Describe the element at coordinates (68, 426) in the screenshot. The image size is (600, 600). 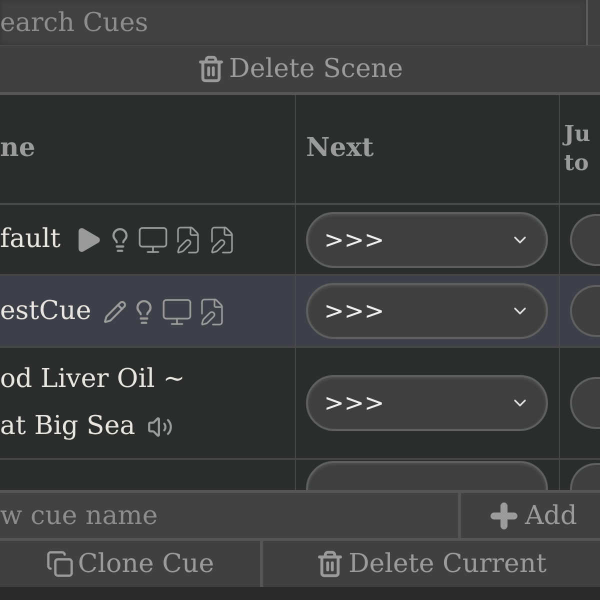
I see `cue-name: at Big Sea` at that location.